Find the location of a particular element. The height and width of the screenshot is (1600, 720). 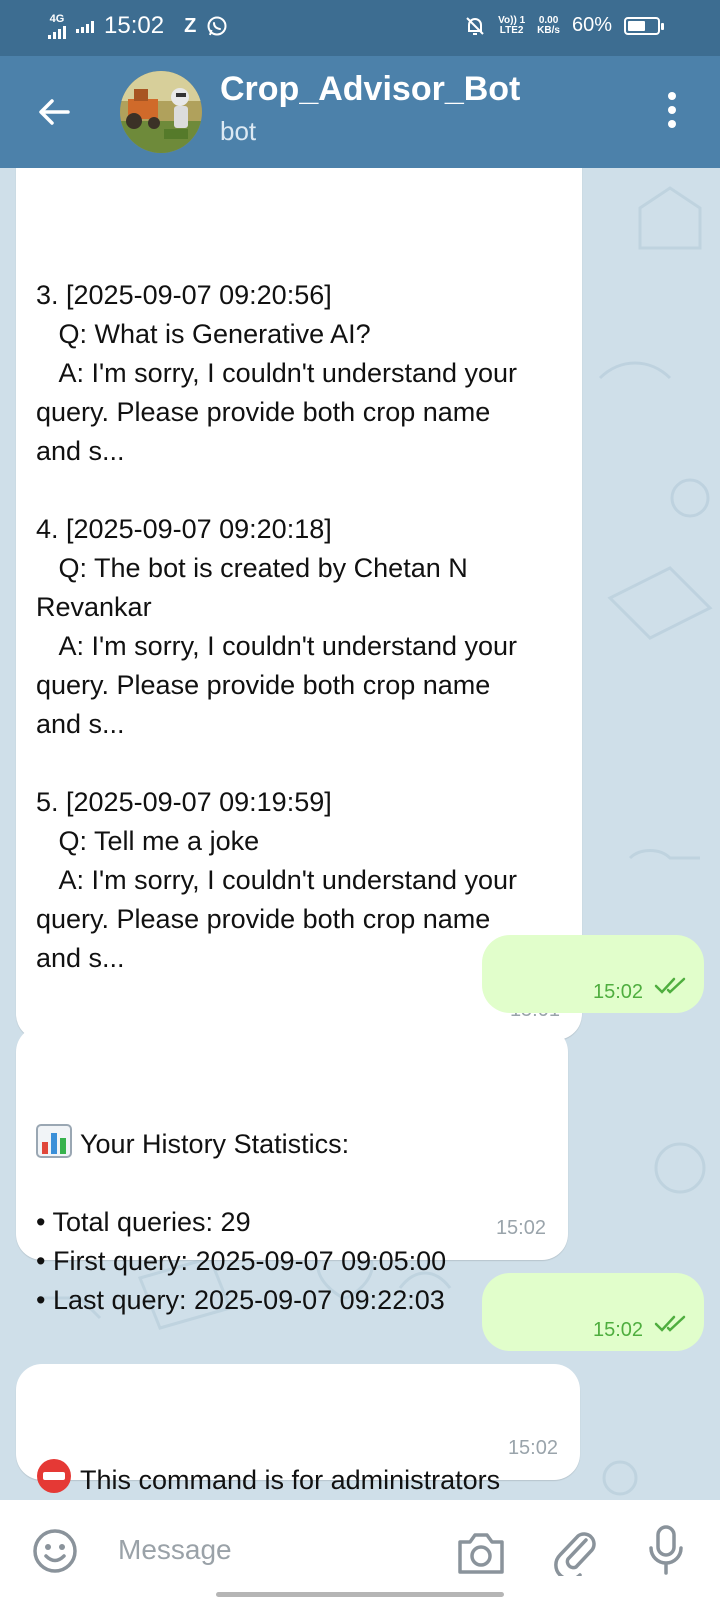

message-input is located at coordinates (268, 1550).